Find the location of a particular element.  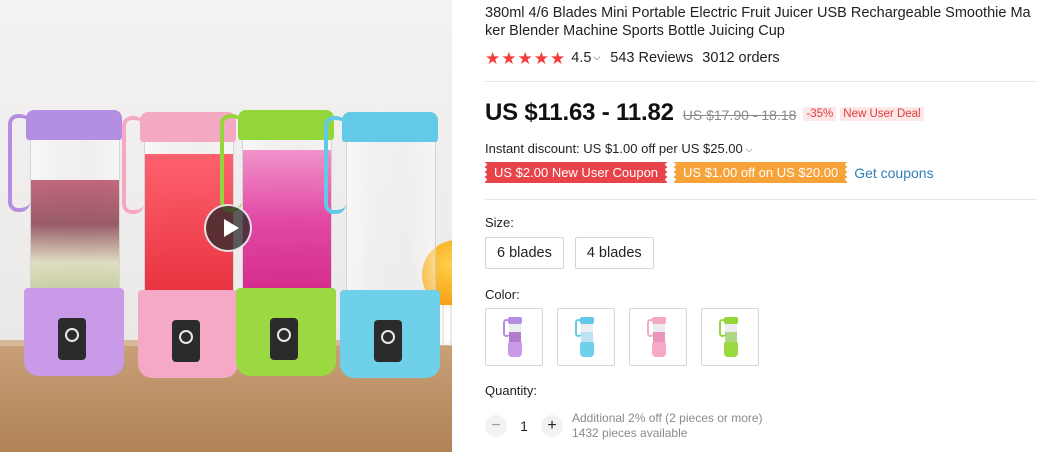

pieces-available: 1432 pieces available is located at coordinates (630, 433).